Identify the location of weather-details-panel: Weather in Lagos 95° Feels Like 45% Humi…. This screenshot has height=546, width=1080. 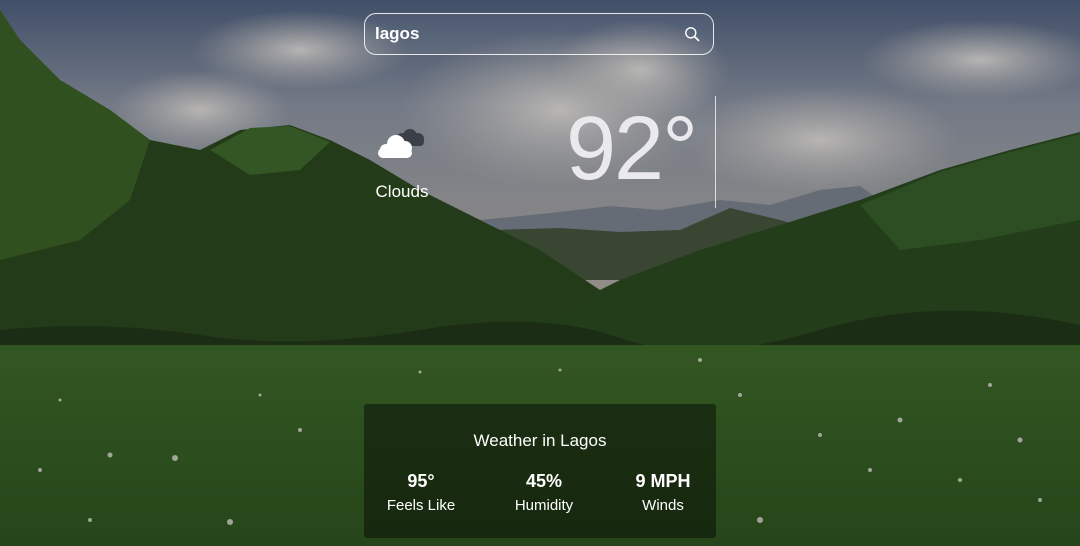
(540, 471).